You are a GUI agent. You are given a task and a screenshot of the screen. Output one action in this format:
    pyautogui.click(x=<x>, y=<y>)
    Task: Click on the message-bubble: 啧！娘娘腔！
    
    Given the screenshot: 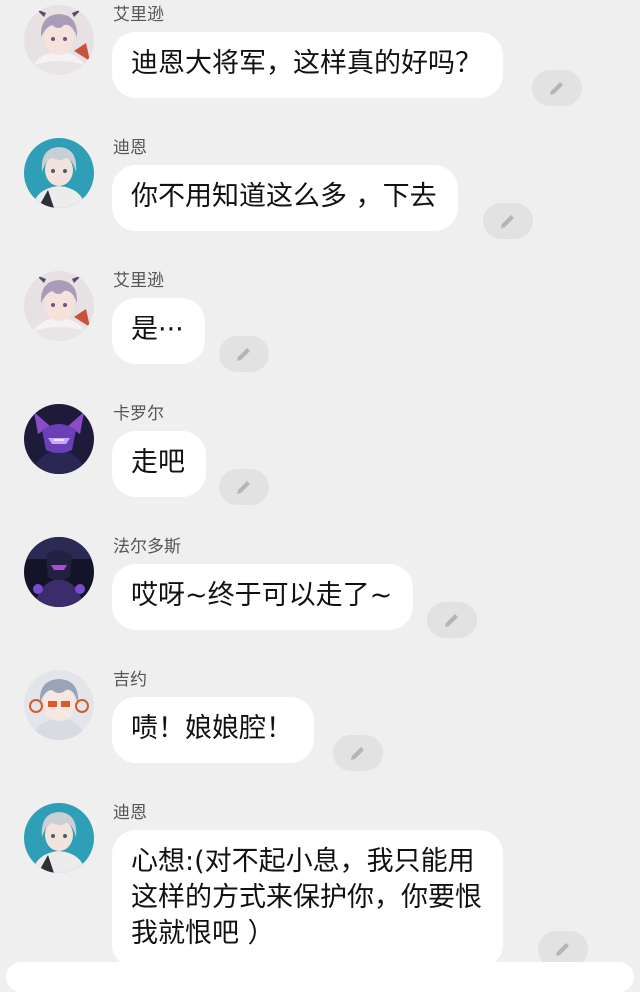 What is the action you would take?
    pyautogui.click(x=213, y=730)
    